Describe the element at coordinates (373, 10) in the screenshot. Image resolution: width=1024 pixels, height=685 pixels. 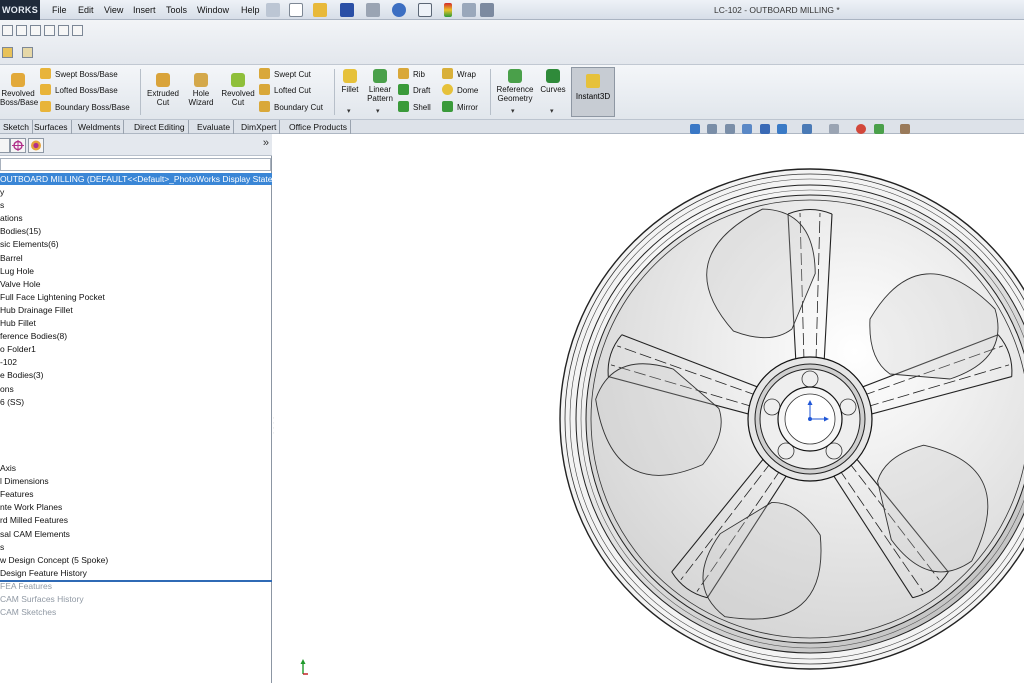
I see `print-icon` at that location.